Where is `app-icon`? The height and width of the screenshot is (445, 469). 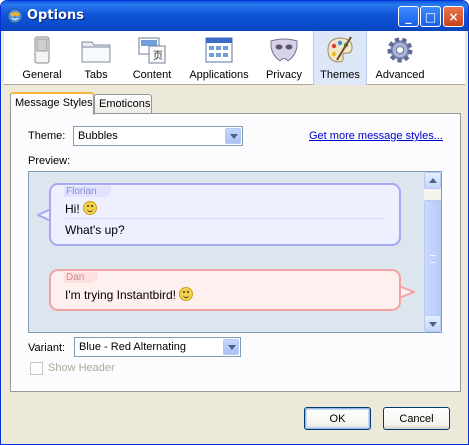
app-icon is located at coordinates (15, 16).